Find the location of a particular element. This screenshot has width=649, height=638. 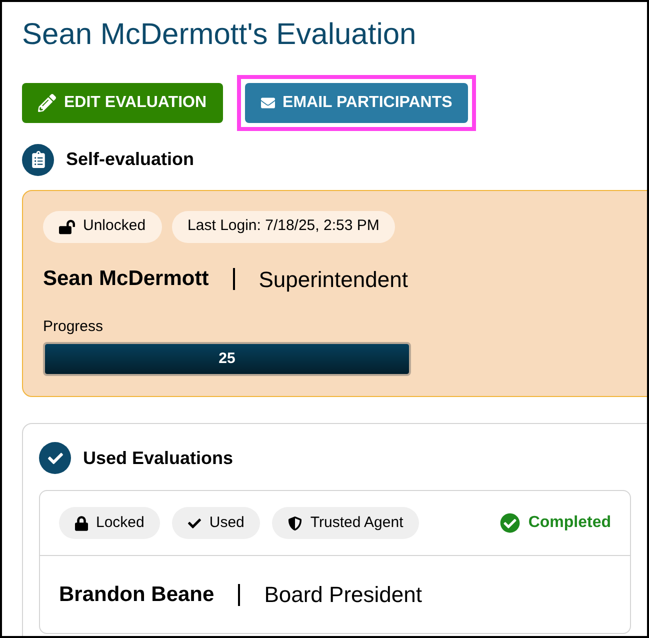

tag: Used is located at coordinates (216, 523).